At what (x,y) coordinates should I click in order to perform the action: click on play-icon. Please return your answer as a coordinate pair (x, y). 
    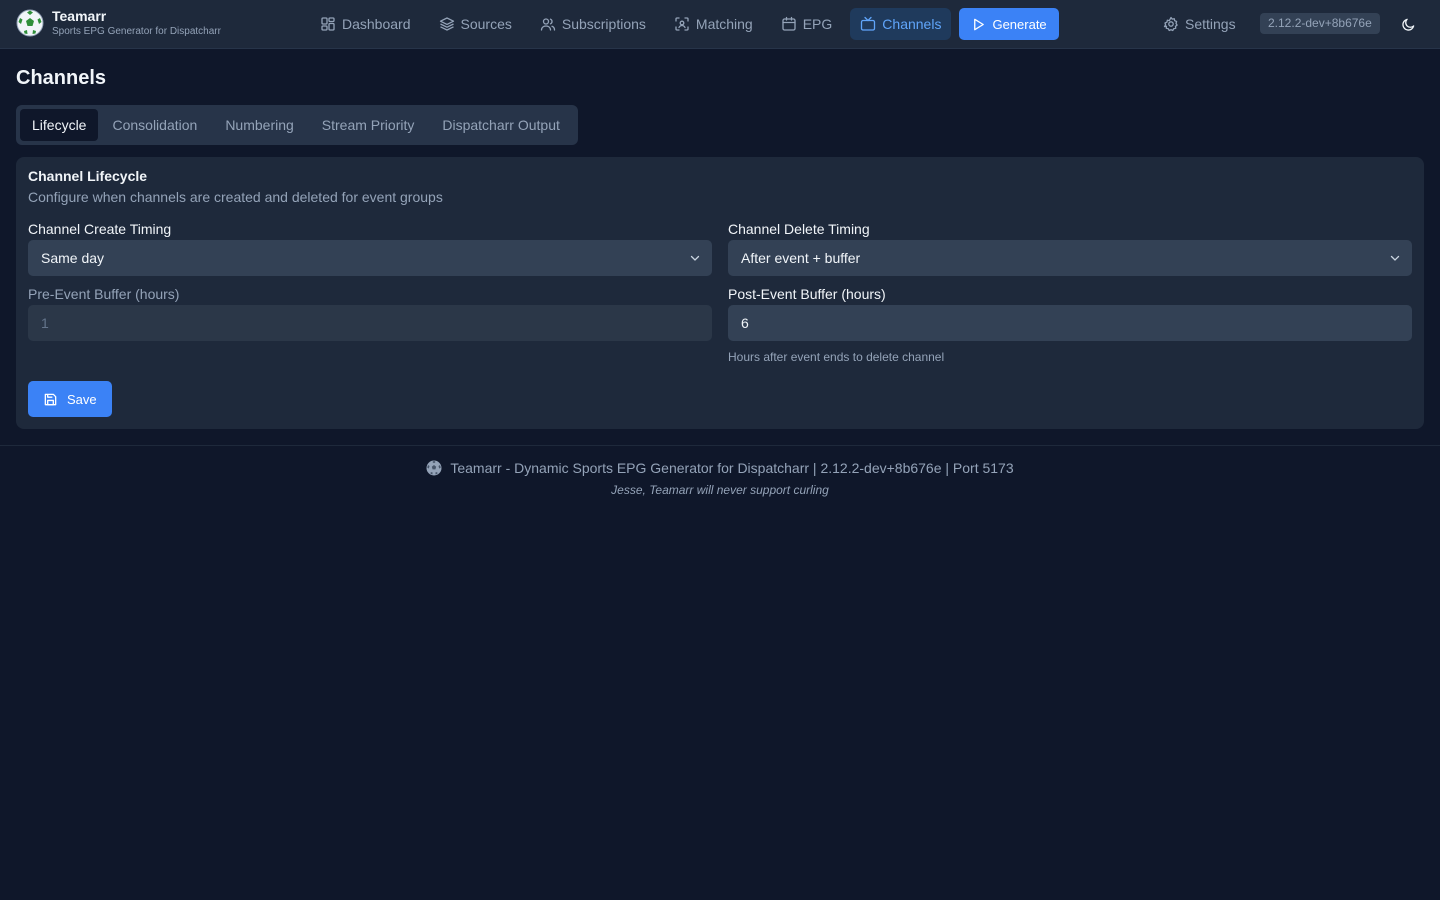
    Looking at the image, I should click on (979, 24).